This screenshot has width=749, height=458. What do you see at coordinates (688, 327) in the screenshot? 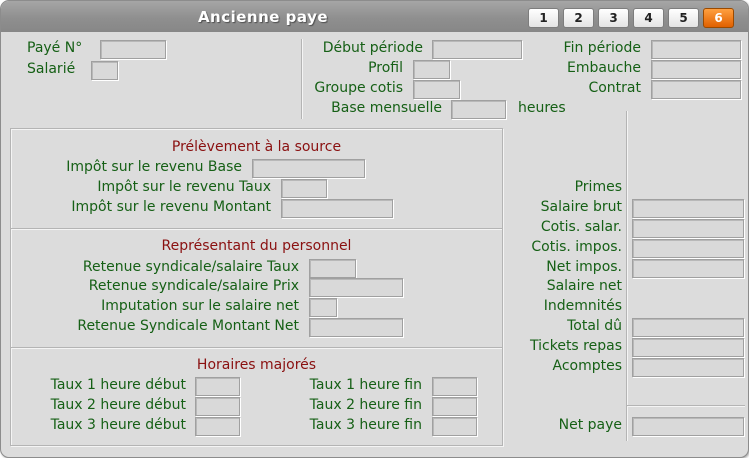
I see `total-du-field` at bounding box center [688, 327].